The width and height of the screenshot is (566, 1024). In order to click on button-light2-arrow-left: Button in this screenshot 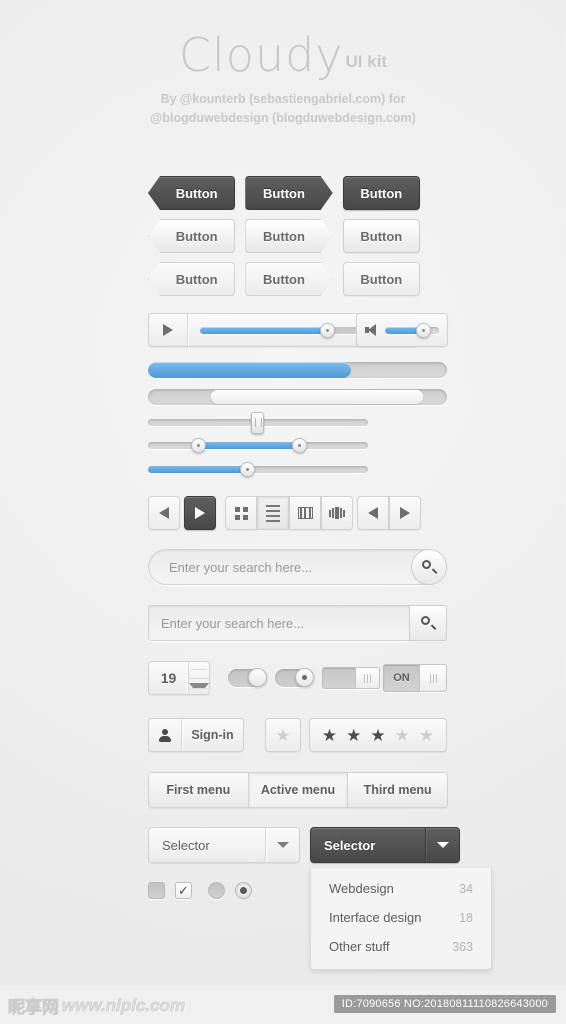, I will do `click(192, 279)`.